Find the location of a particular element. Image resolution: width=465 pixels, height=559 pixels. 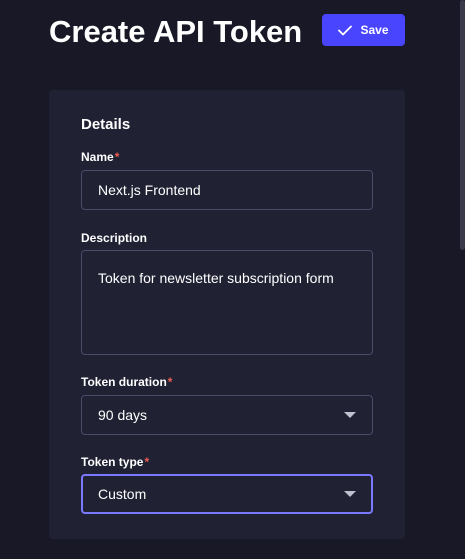

name-label-text: Name is located at coordinates (97, 157).